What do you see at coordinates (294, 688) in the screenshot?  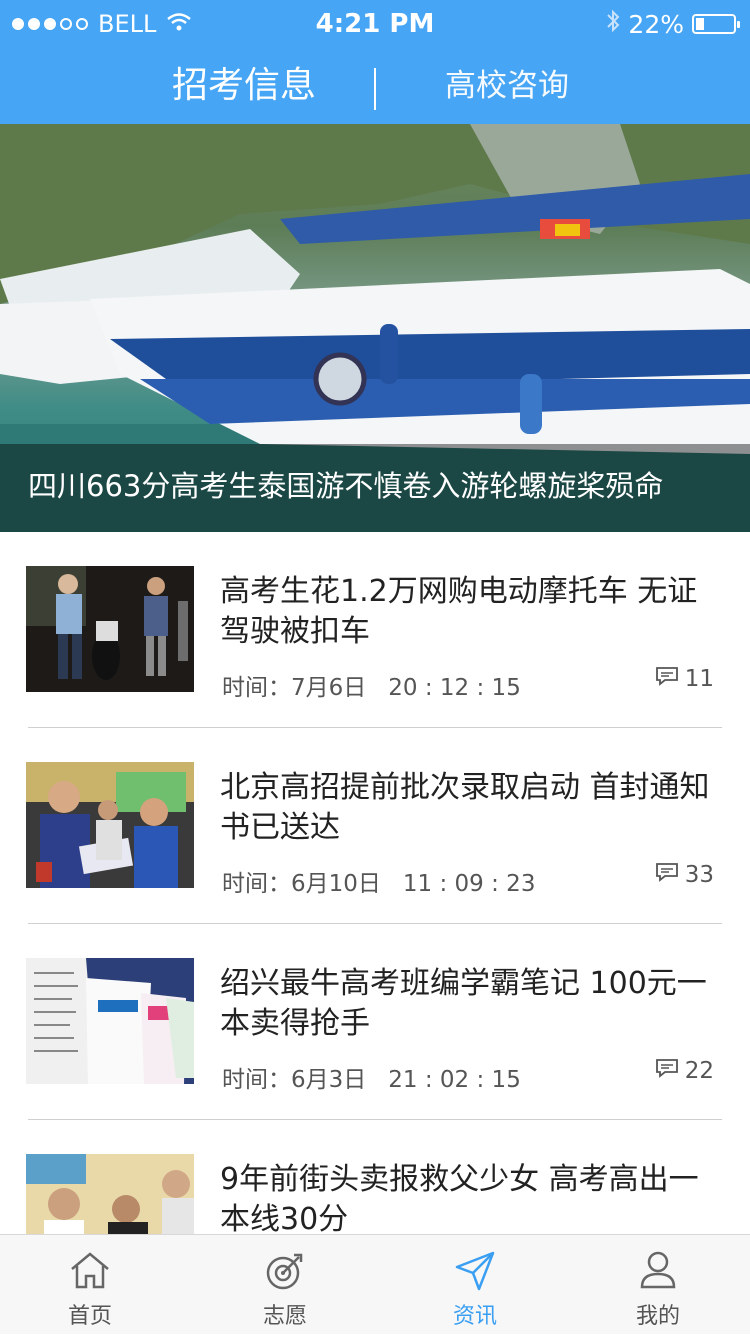 I see `news-date: 时间：7月6日` at bounding box center [294, 688].